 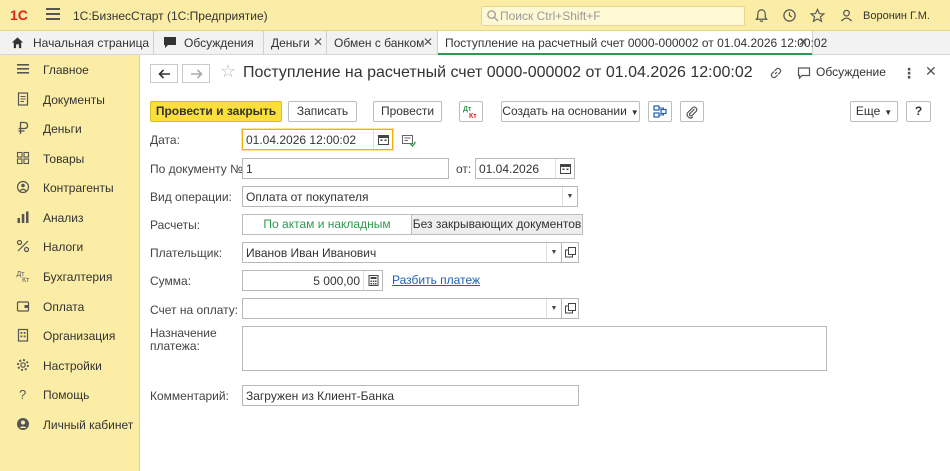 I want to click on svg-text: Дт, so click(x=467, y=109).